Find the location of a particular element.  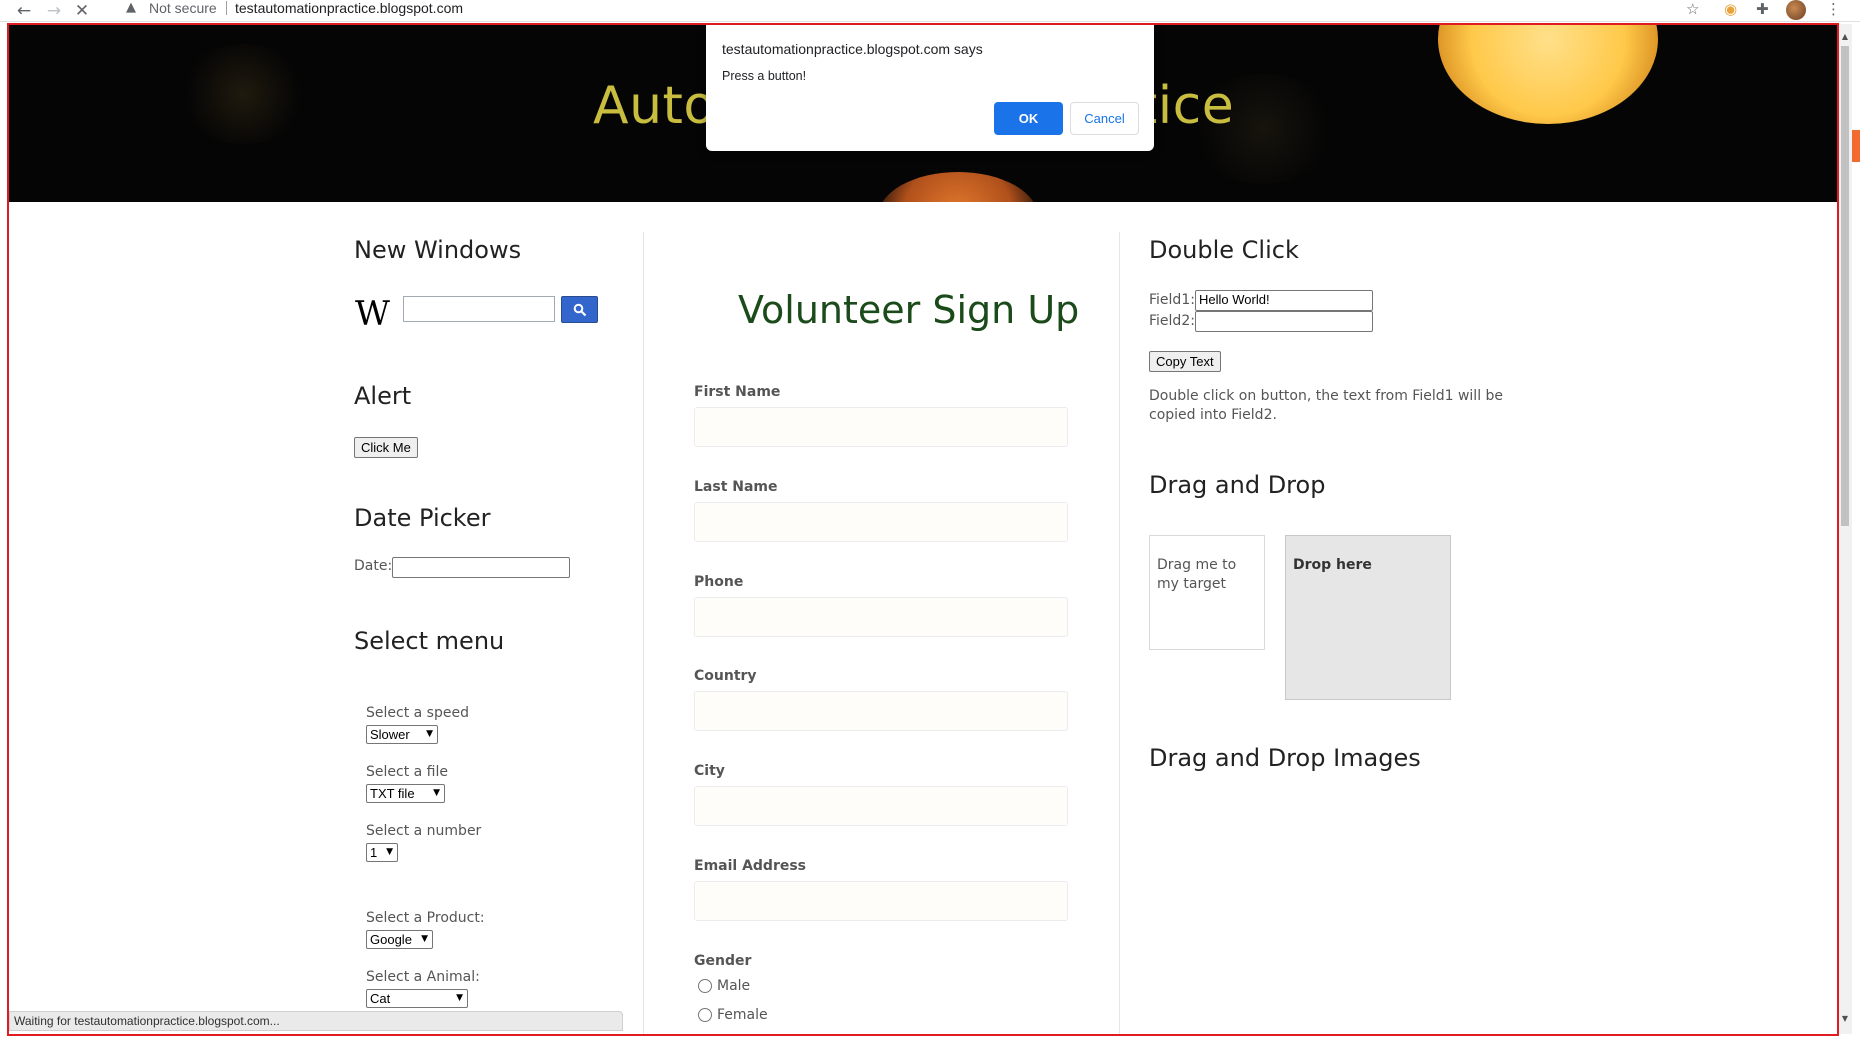

email-input is located at coordinates (881, 901).